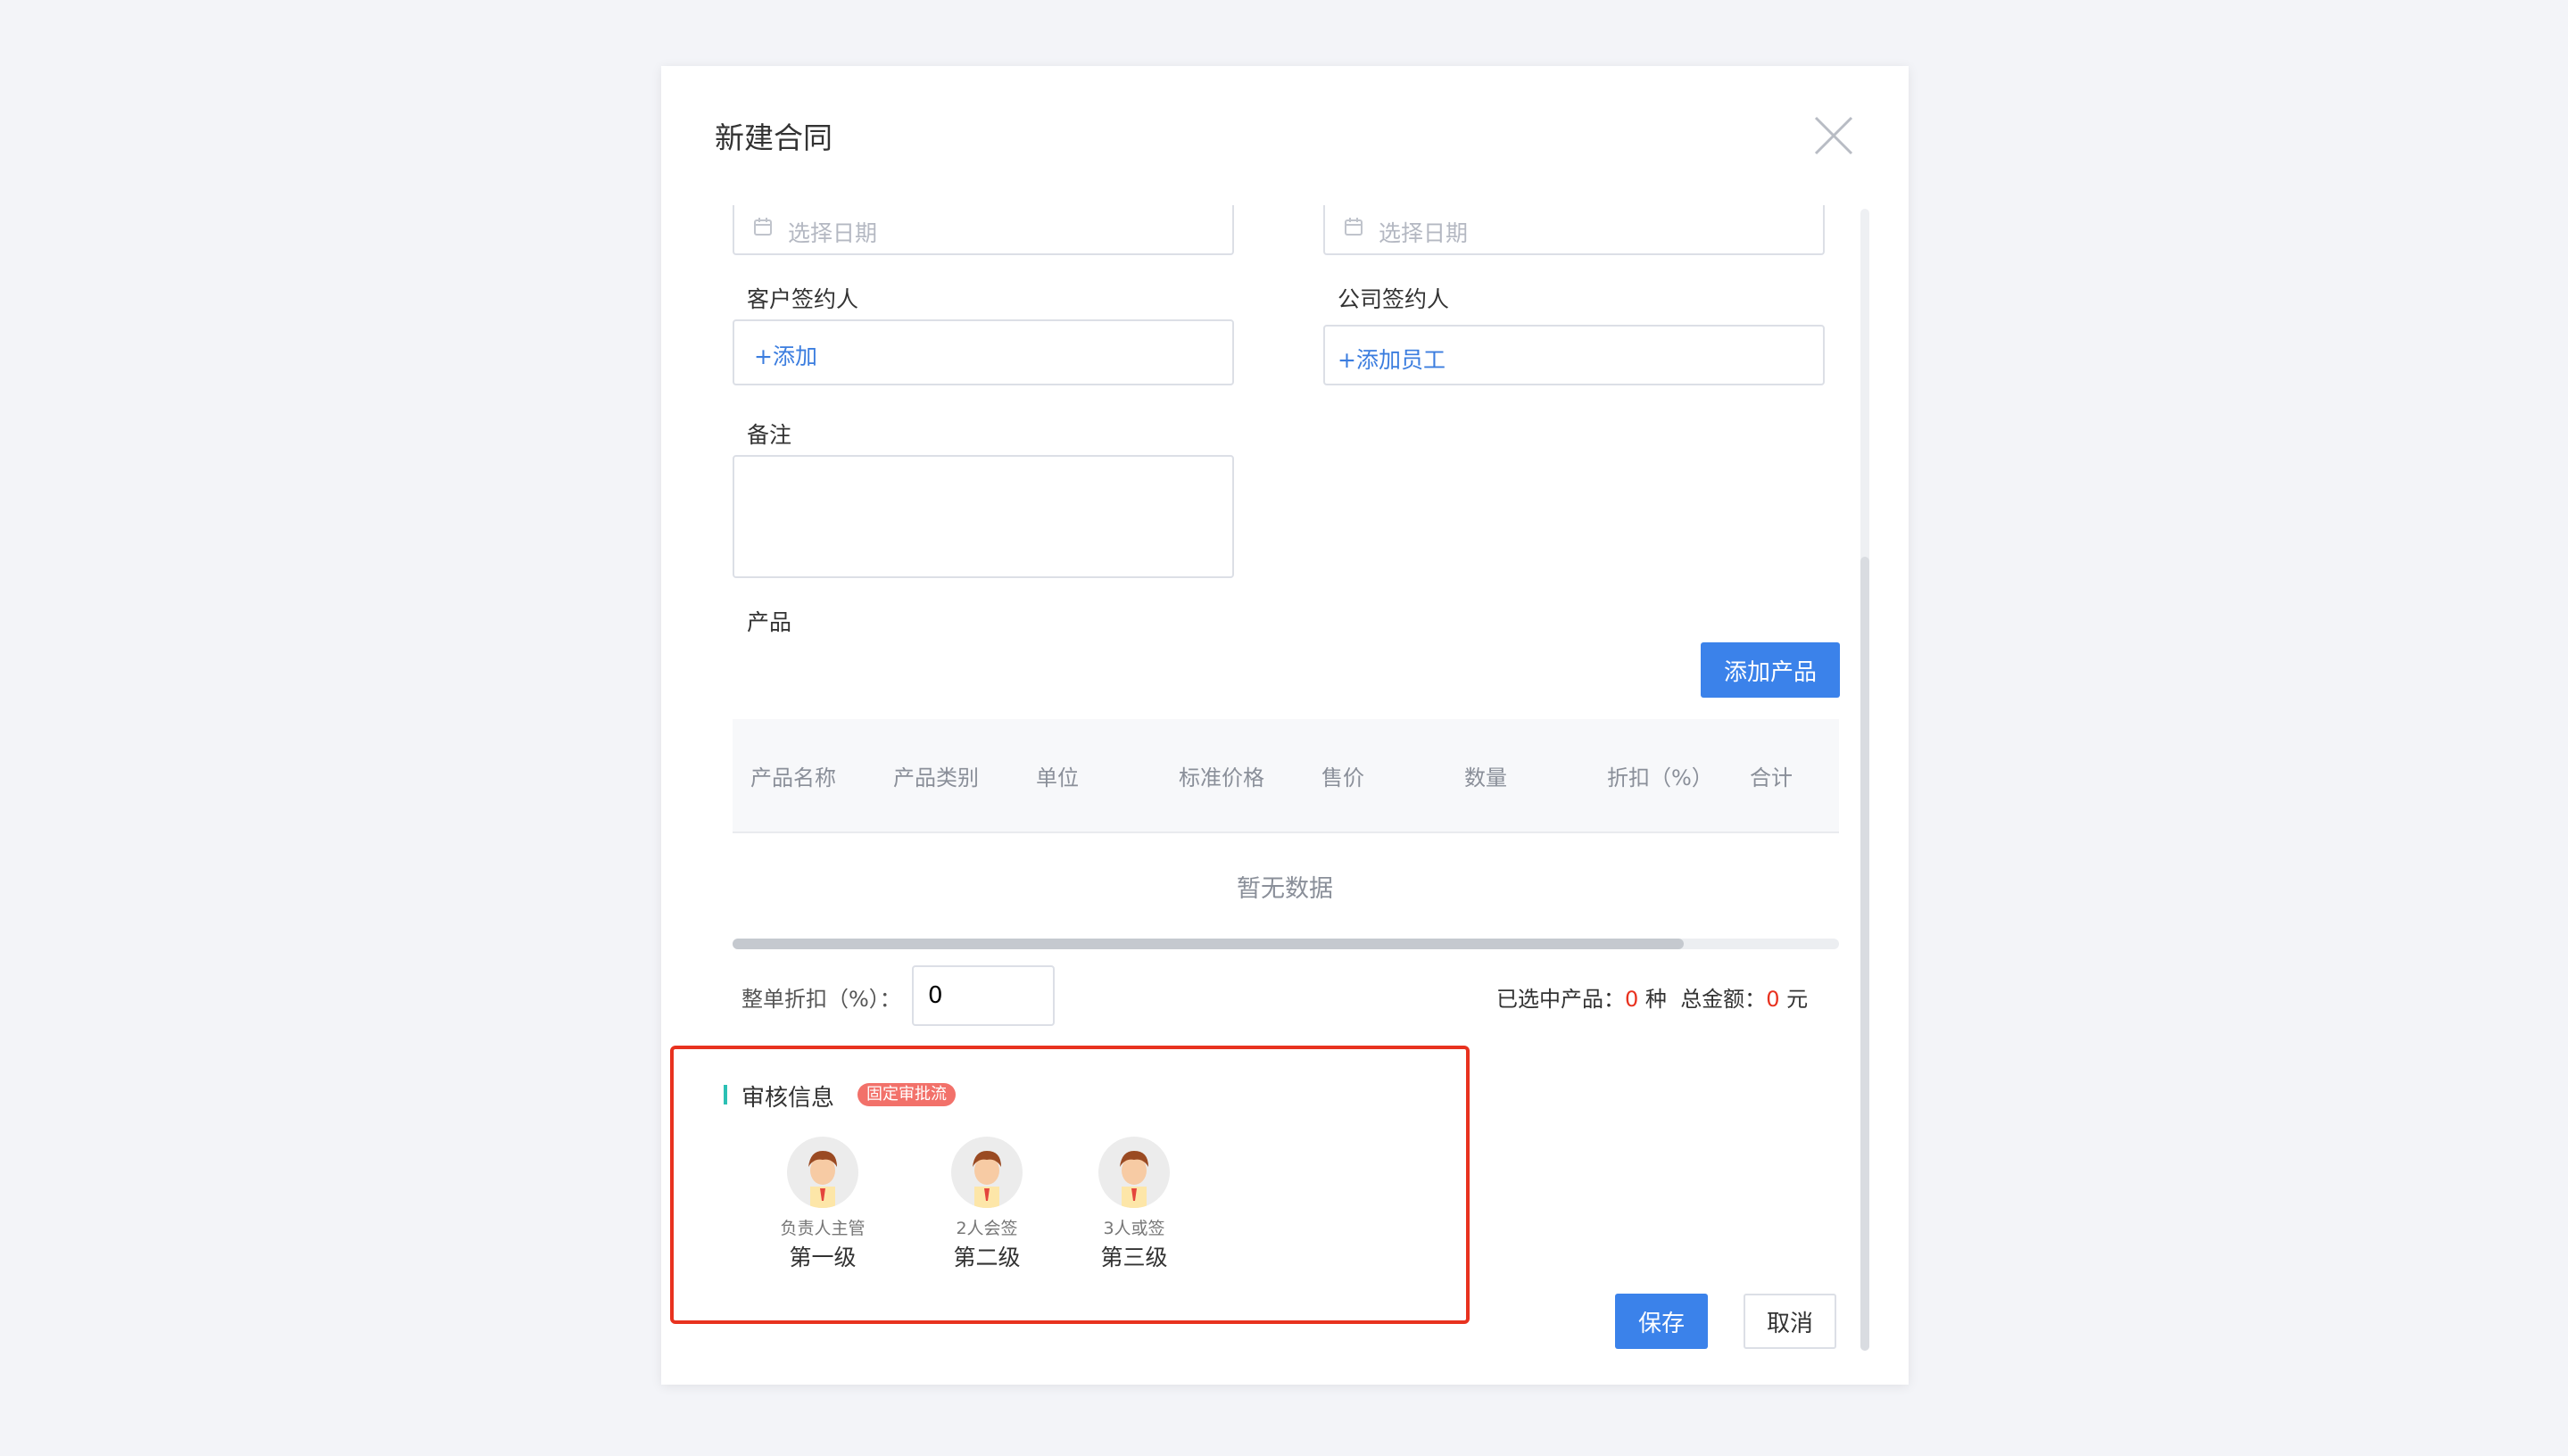  Describe the element at coordinates (1285, 889) in the screenshot. I see `table-empty-text: 暂无数据` at that location.